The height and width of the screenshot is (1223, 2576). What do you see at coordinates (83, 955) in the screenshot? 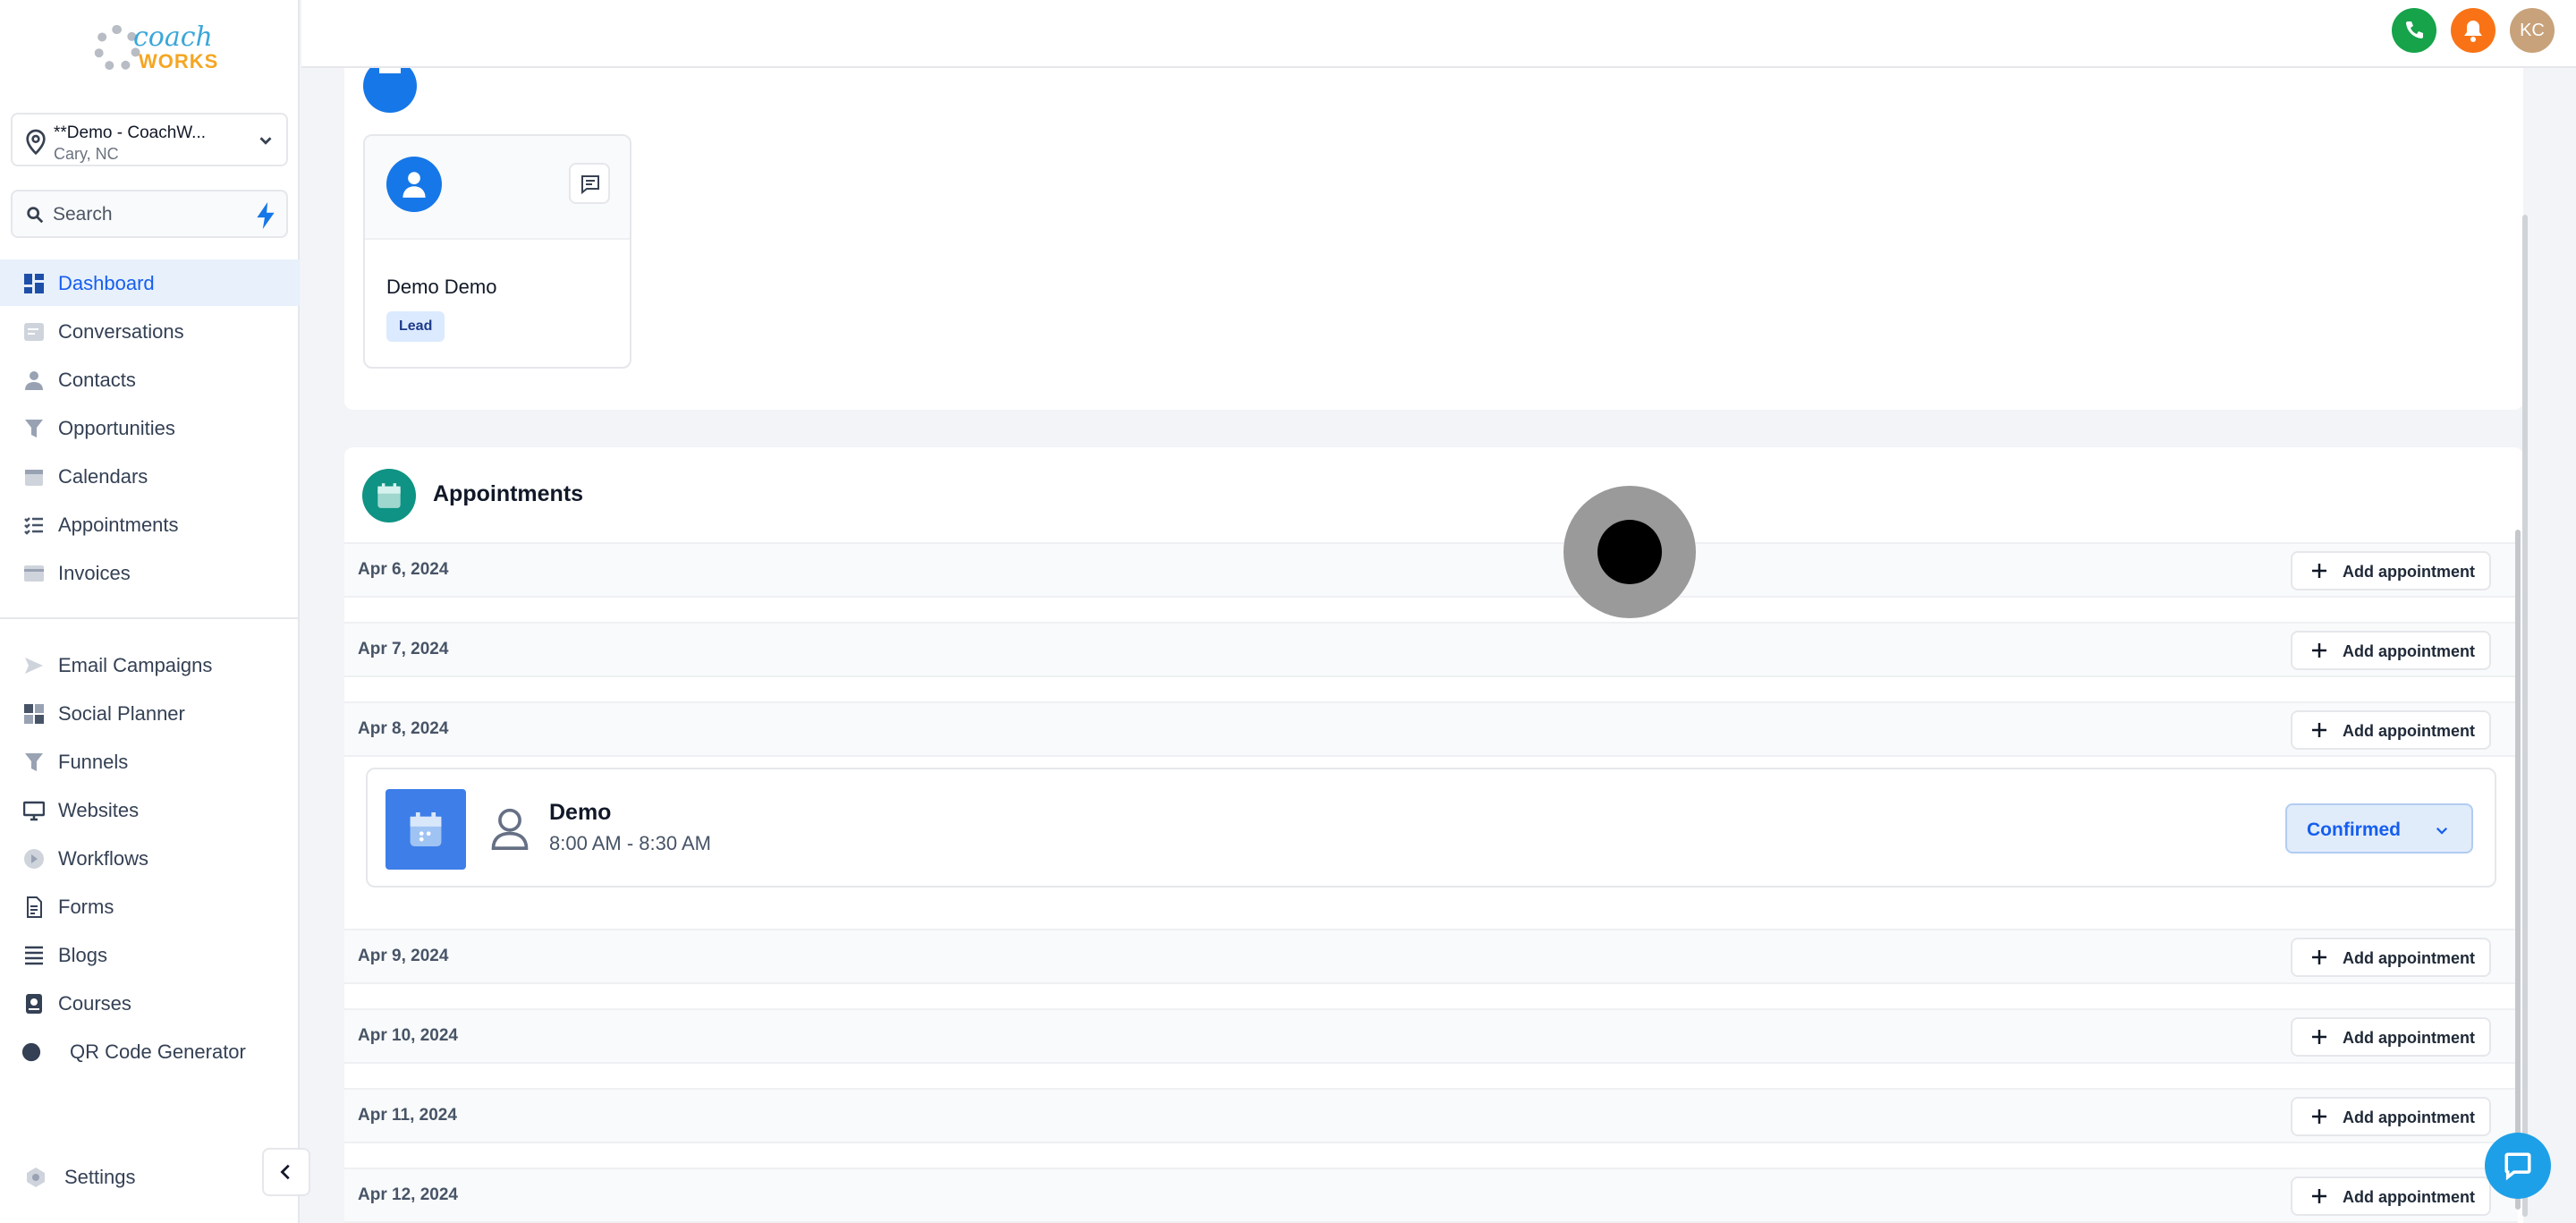
I see `sidebar-item-label: Blogs` at bounding box center [83, 955].